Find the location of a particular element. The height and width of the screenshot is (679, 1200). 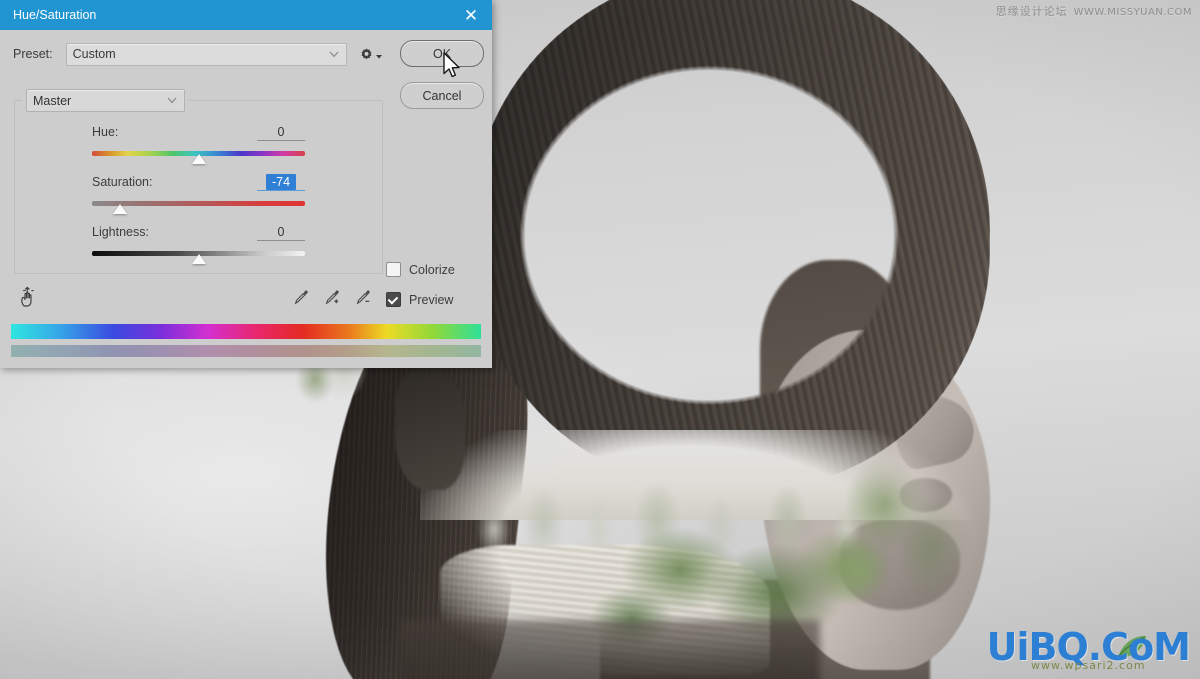

hue-value-field: 0 is located at coordinates (281, 132).